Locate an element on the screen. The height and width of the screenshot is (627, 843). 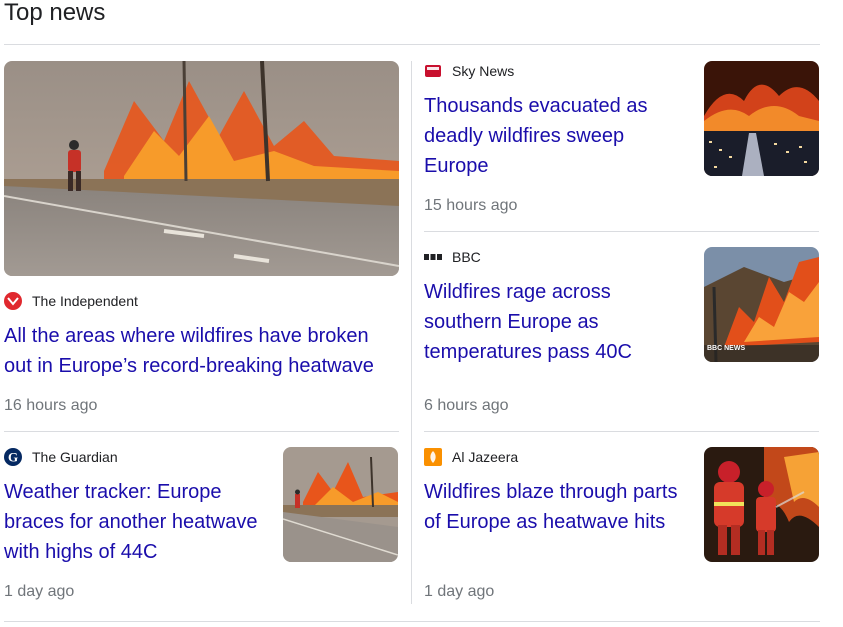
footer-divider is located at coordinates (412, 621).